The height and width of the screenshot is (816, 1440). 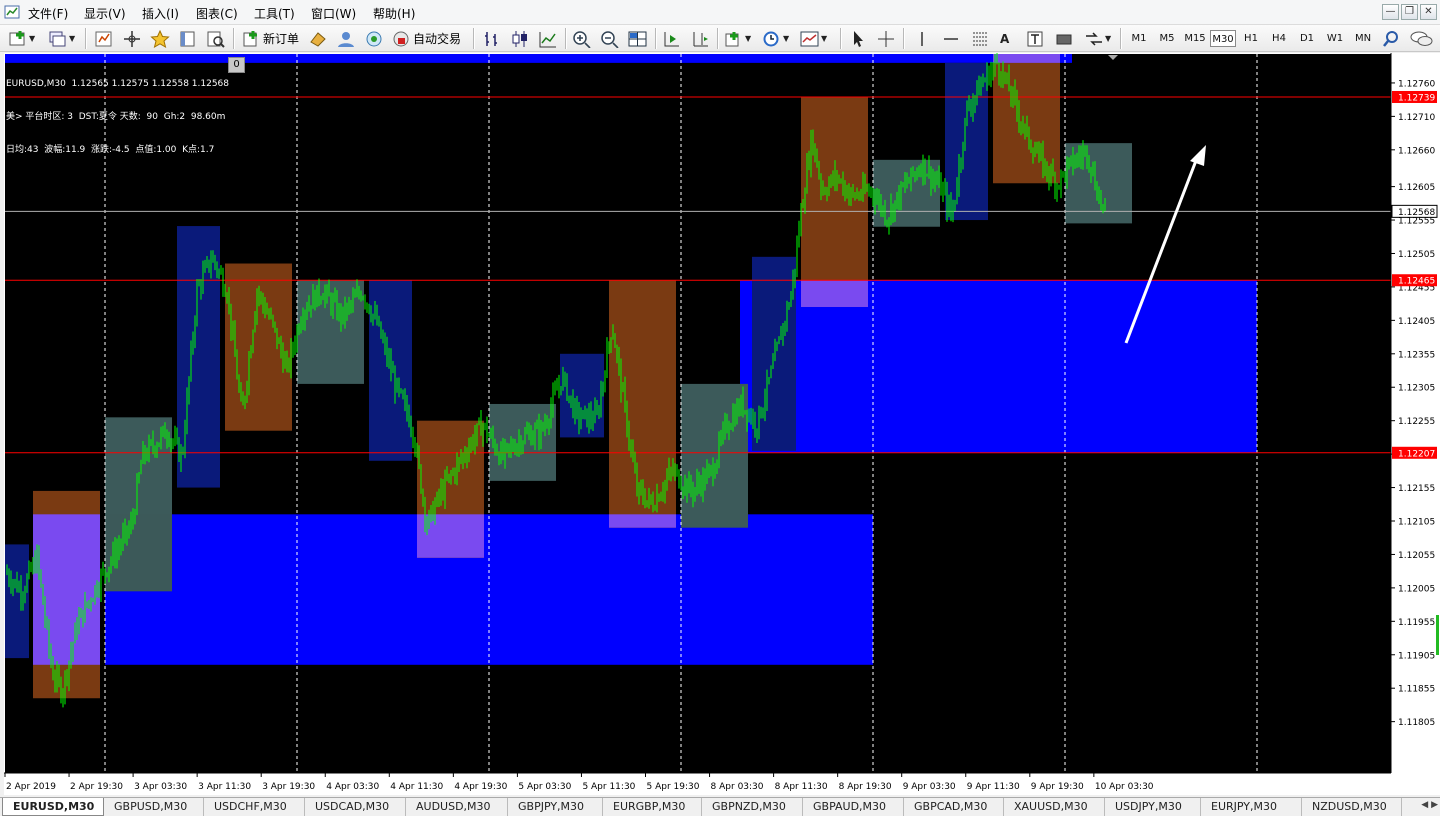 I want to click on auto-trading-icon, so click(x=401, y=38).